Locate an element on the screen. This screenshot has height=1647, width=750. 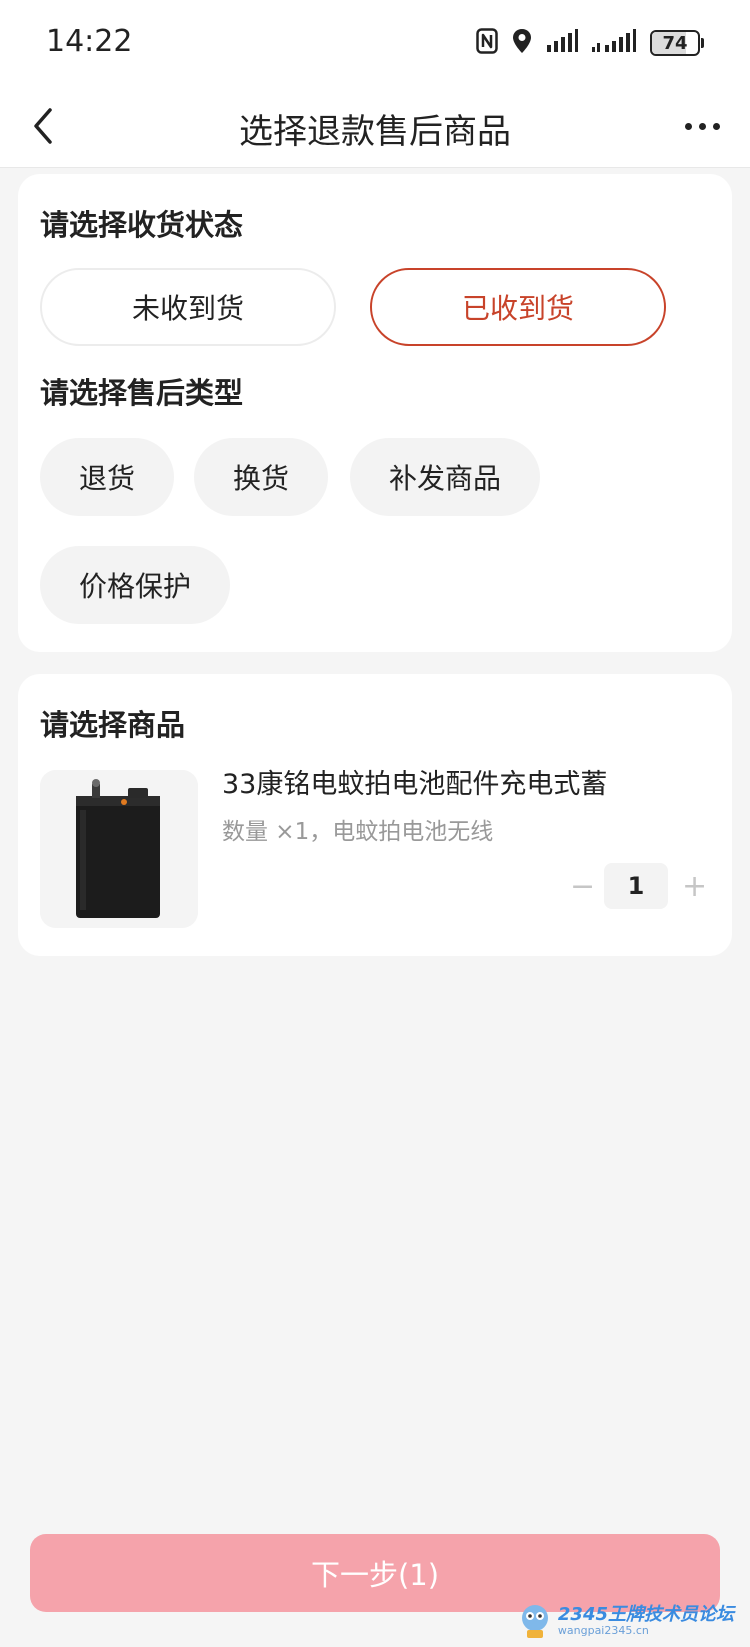
nfc-icon is located at coordinates (487, 43).